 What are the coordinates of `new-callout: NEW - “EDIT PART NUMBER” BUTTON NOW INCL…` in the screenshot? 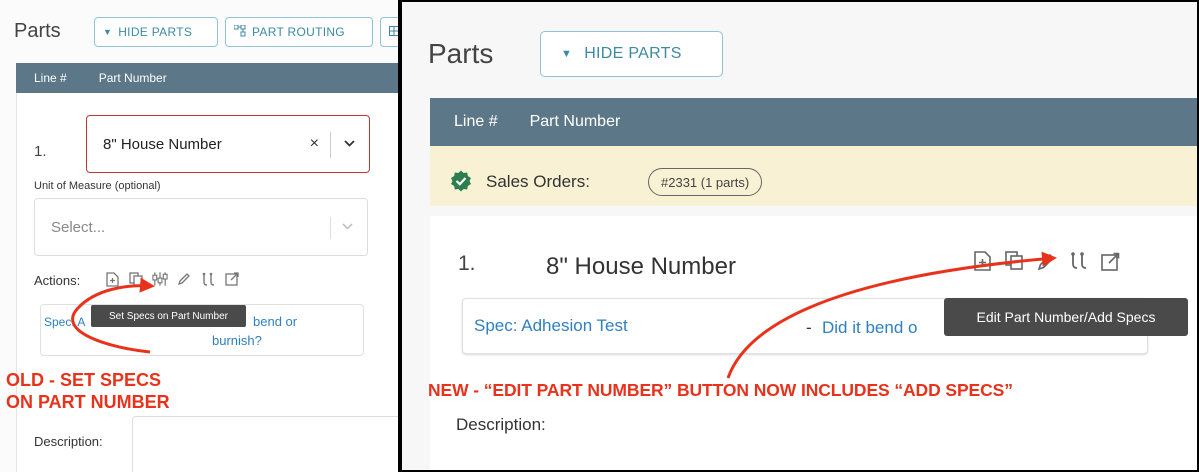 It's located at (720, 390).